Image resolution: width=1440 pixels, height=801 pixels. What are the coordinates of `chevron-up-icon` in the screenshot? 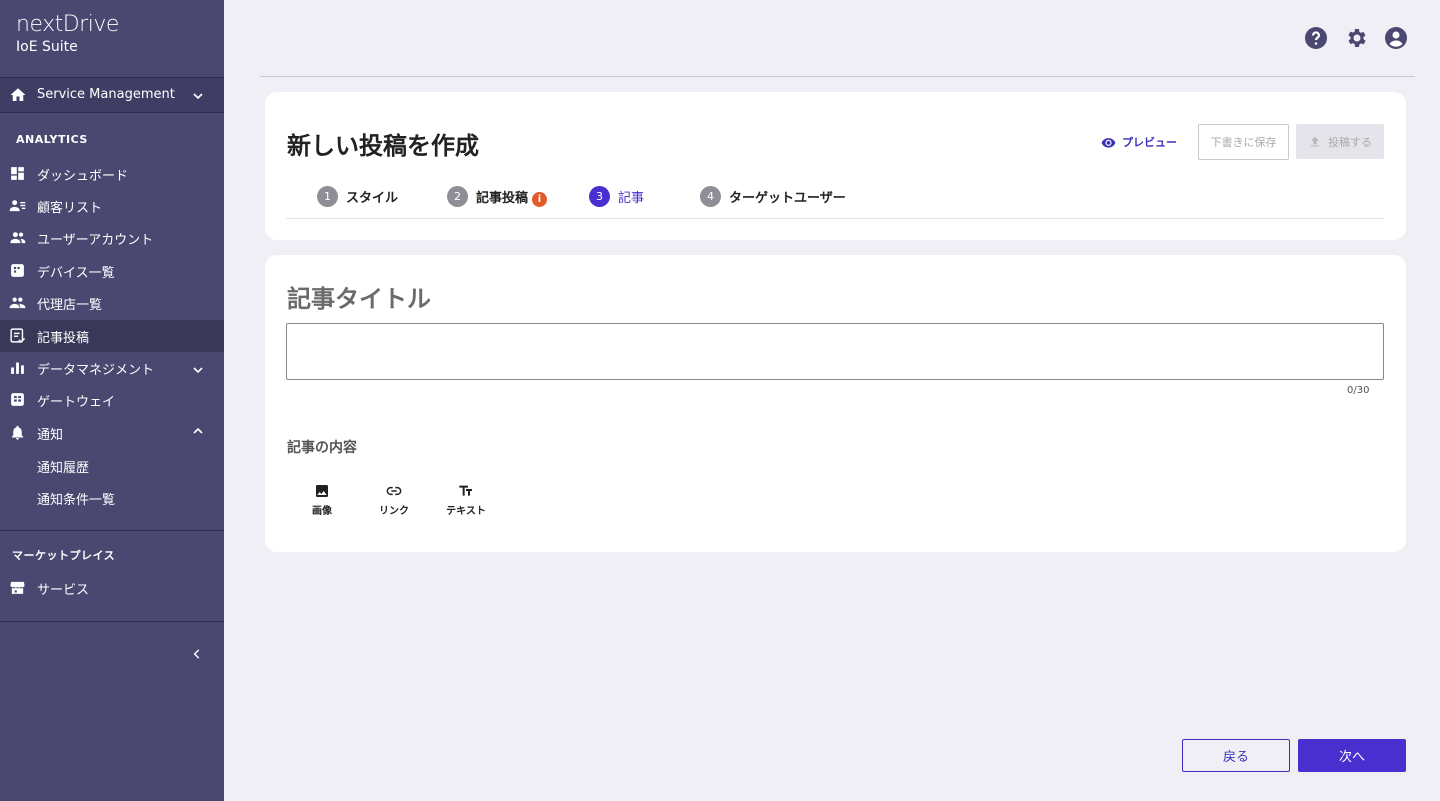 It's located at (198, 430).